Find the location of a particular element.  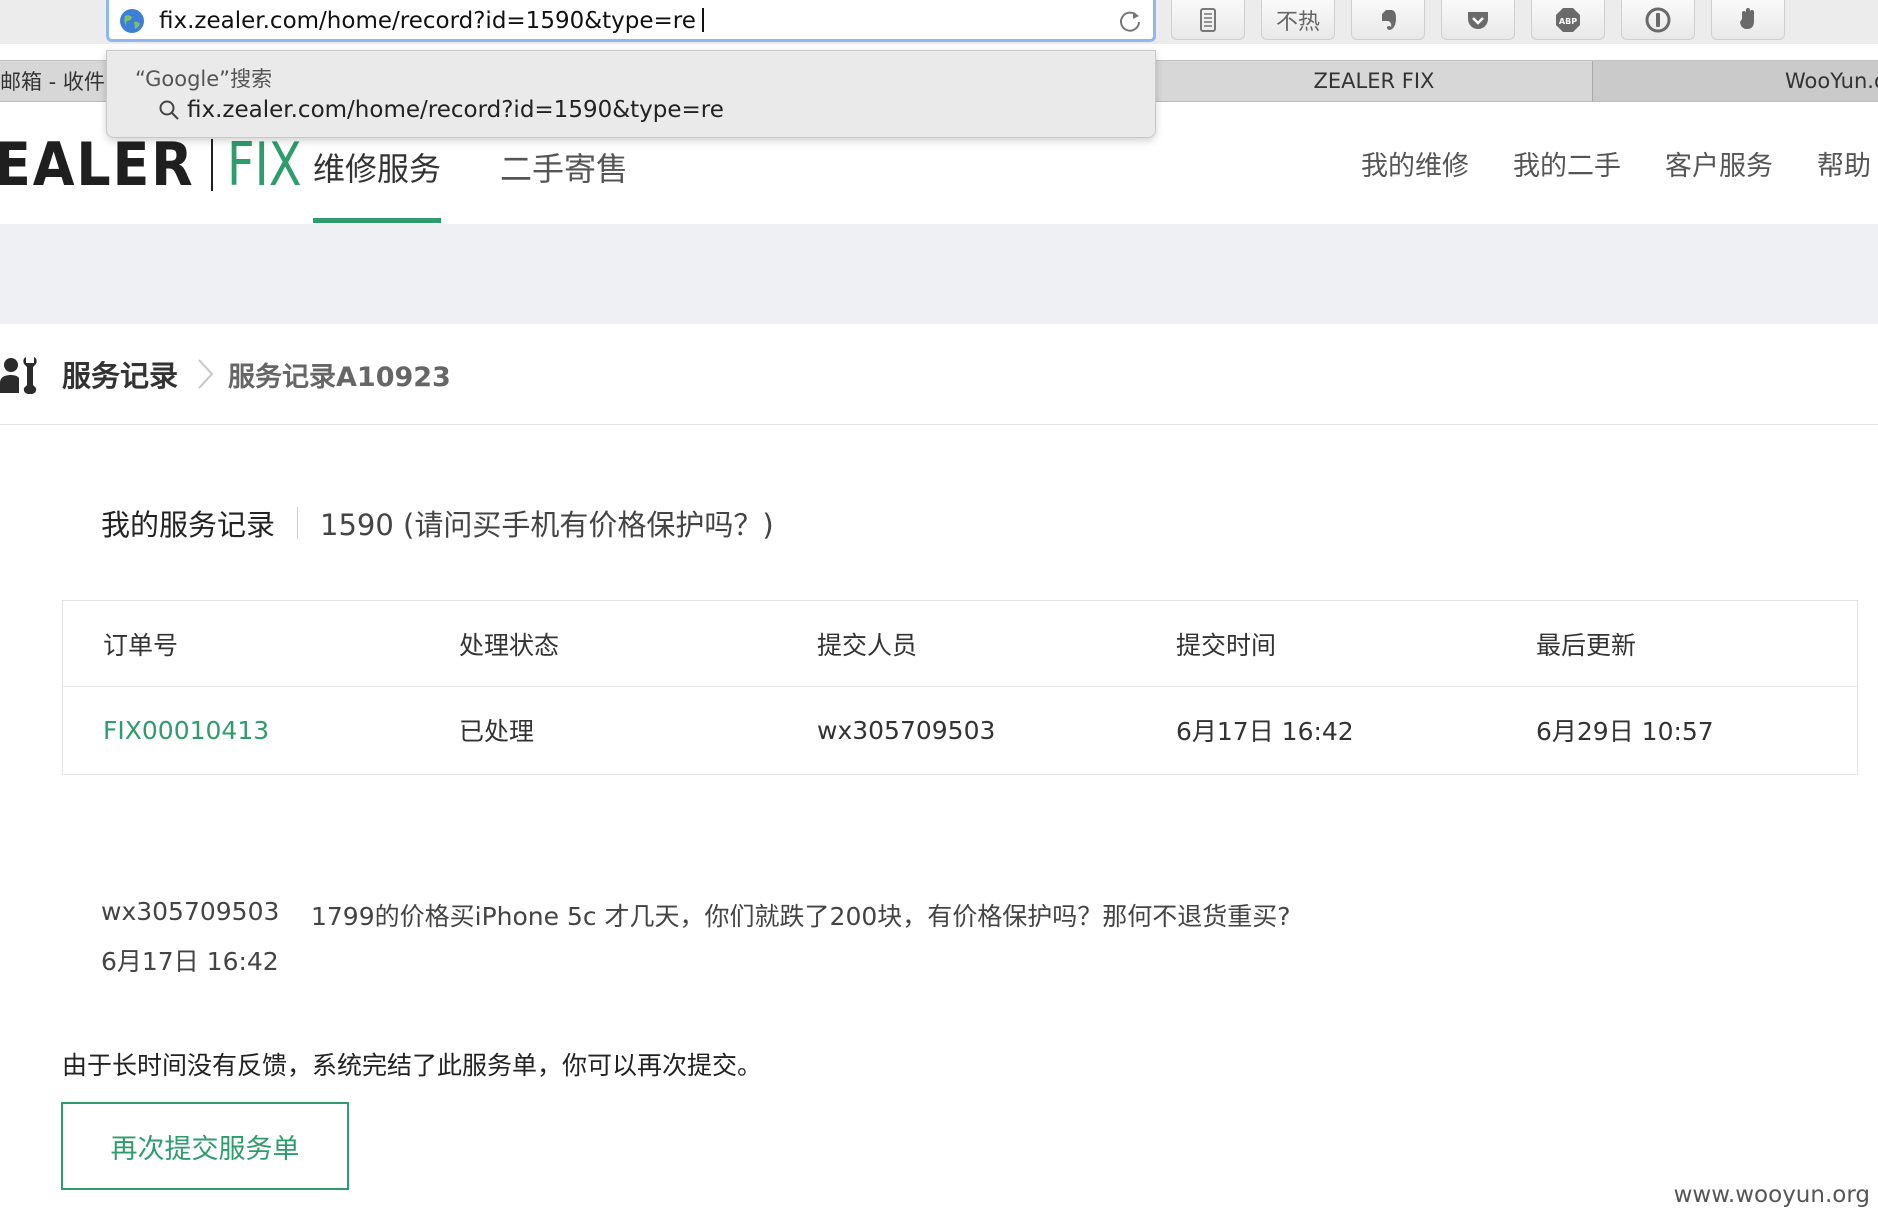

suggestion-header: “Google”搜索 is located at coordinates (204, 79).